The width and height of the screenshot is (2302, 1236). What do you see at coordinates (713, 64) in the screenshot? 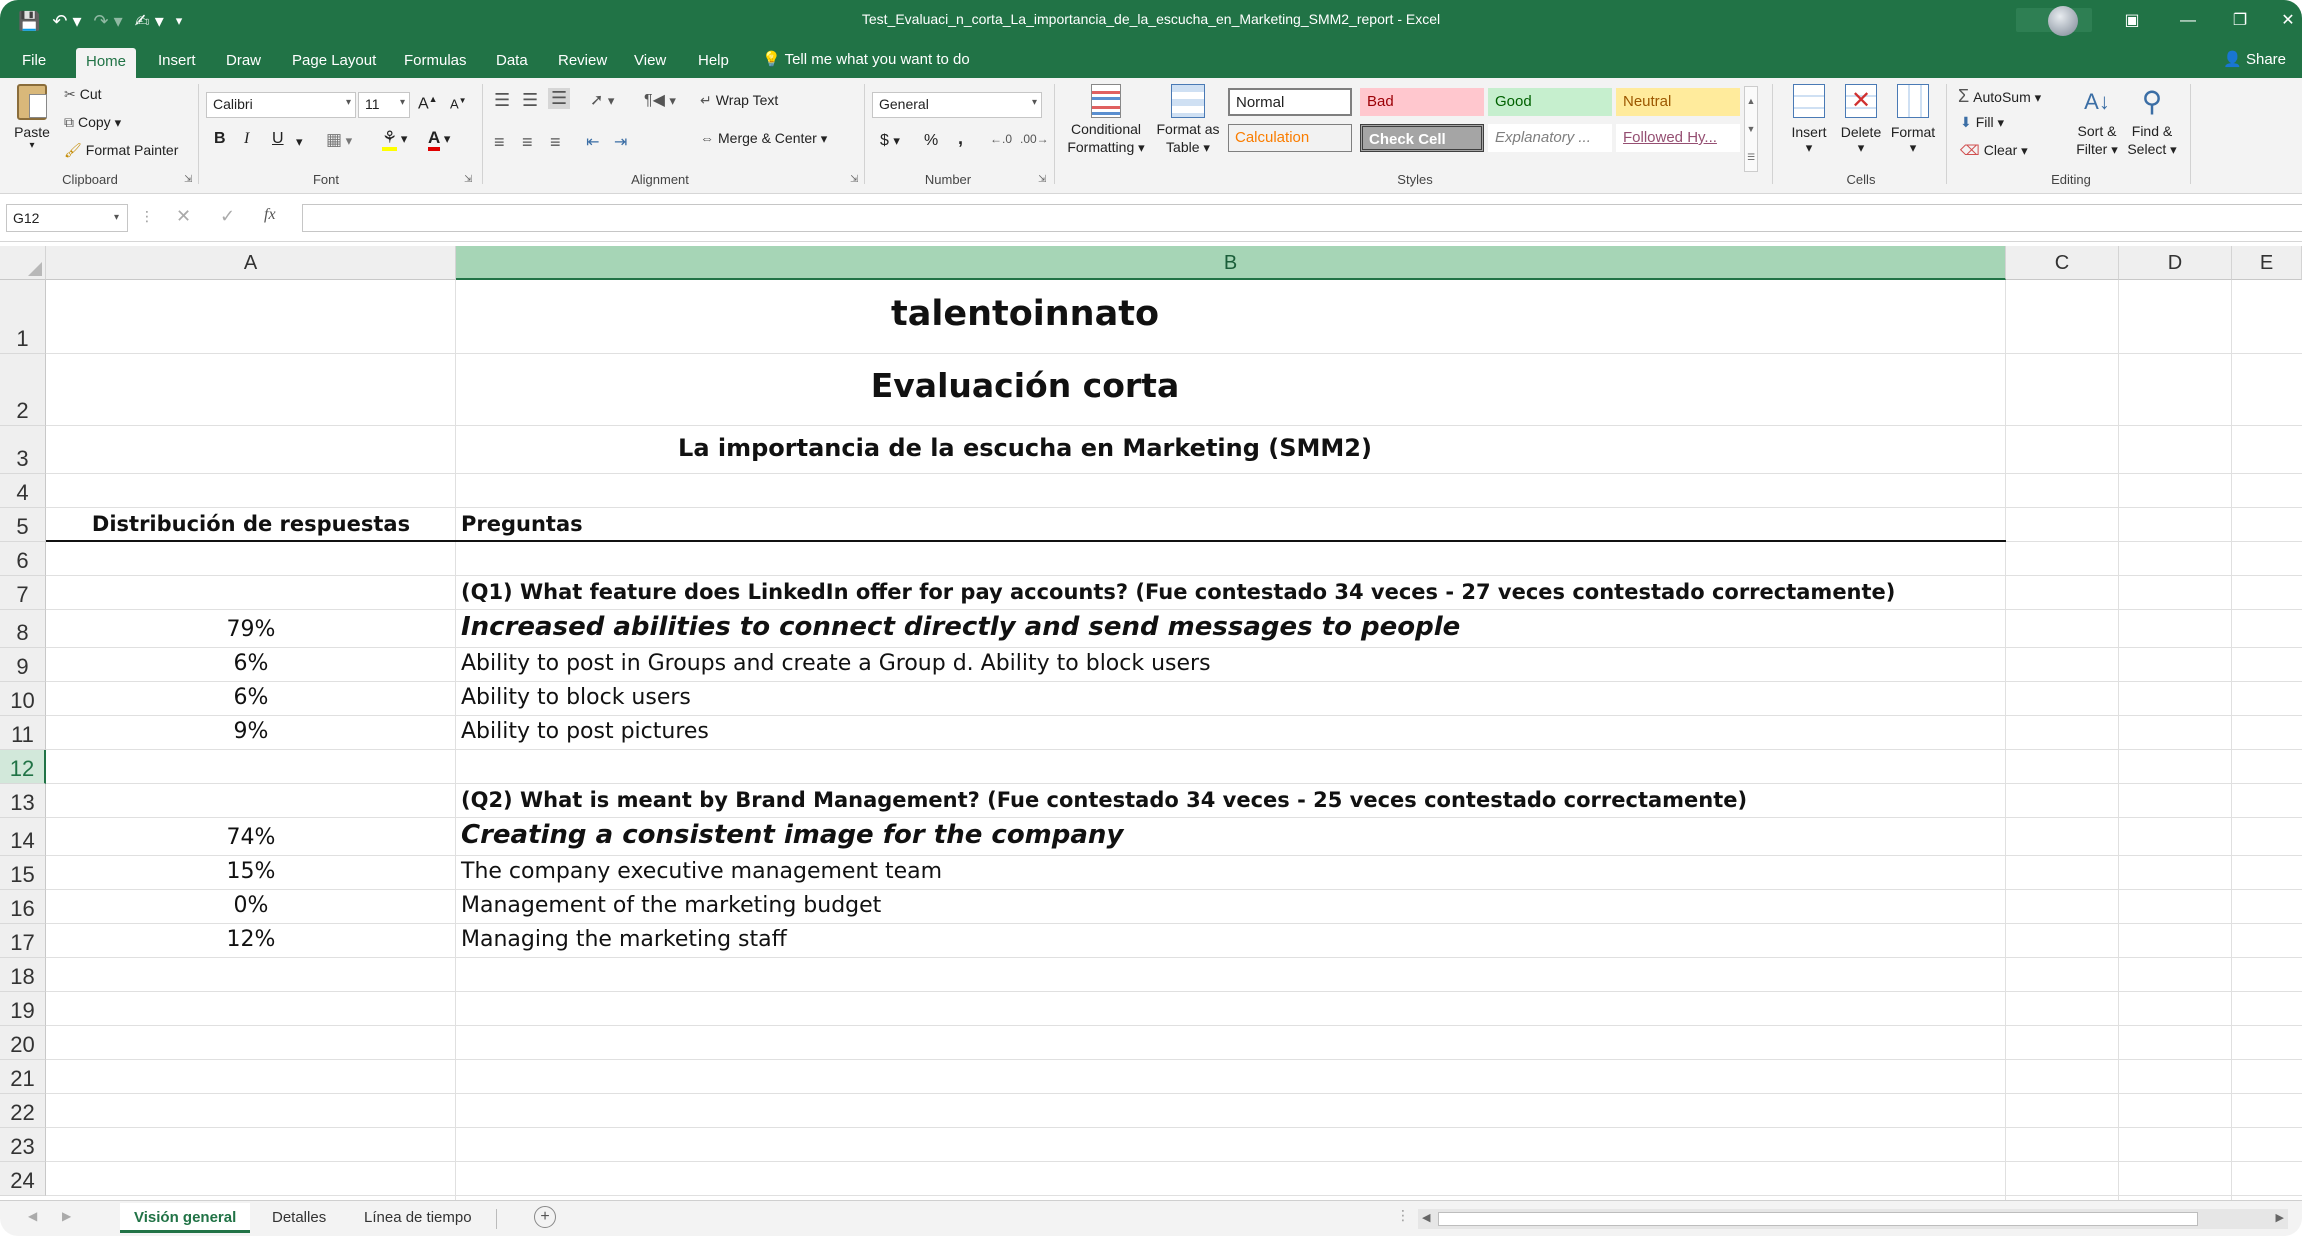
I see `tab-help: Help` at bounding box center [713, 64].